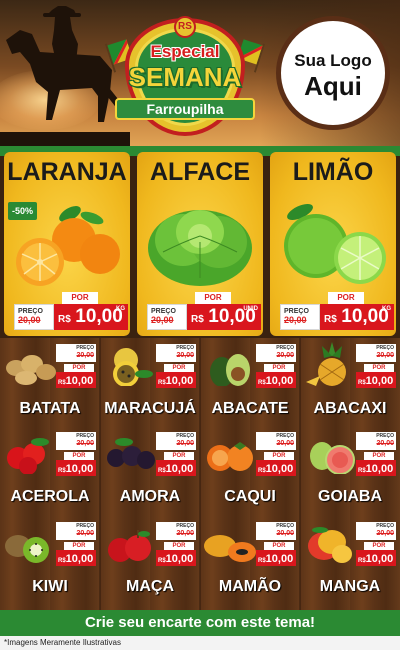  I want to click on product-cell: PREÇO 20,00 POR R$10,00 CAQUI, so click(250, 471).